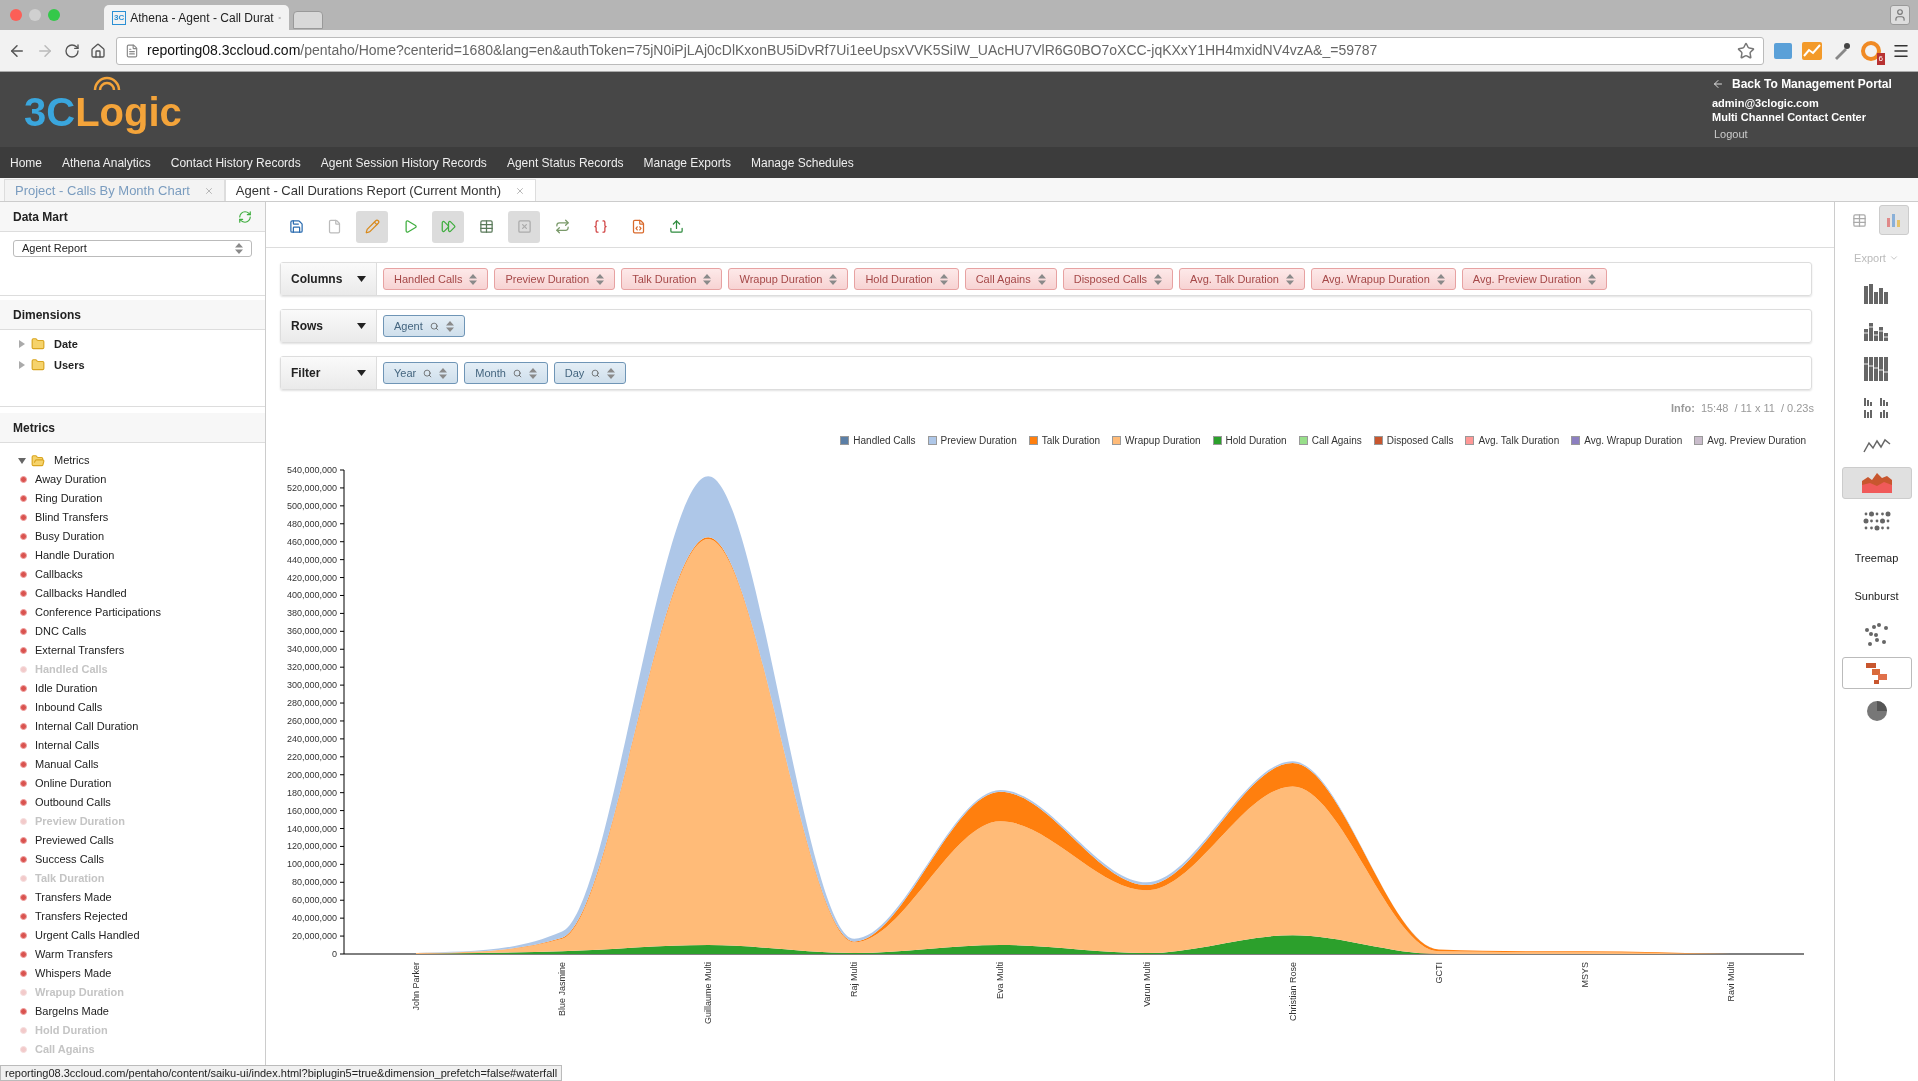 This screenshot has width=1918, height=1081. Describe the element at coordinates (70, 536) in the screenshot. I see `metric-item: Busy Duration` at that location.